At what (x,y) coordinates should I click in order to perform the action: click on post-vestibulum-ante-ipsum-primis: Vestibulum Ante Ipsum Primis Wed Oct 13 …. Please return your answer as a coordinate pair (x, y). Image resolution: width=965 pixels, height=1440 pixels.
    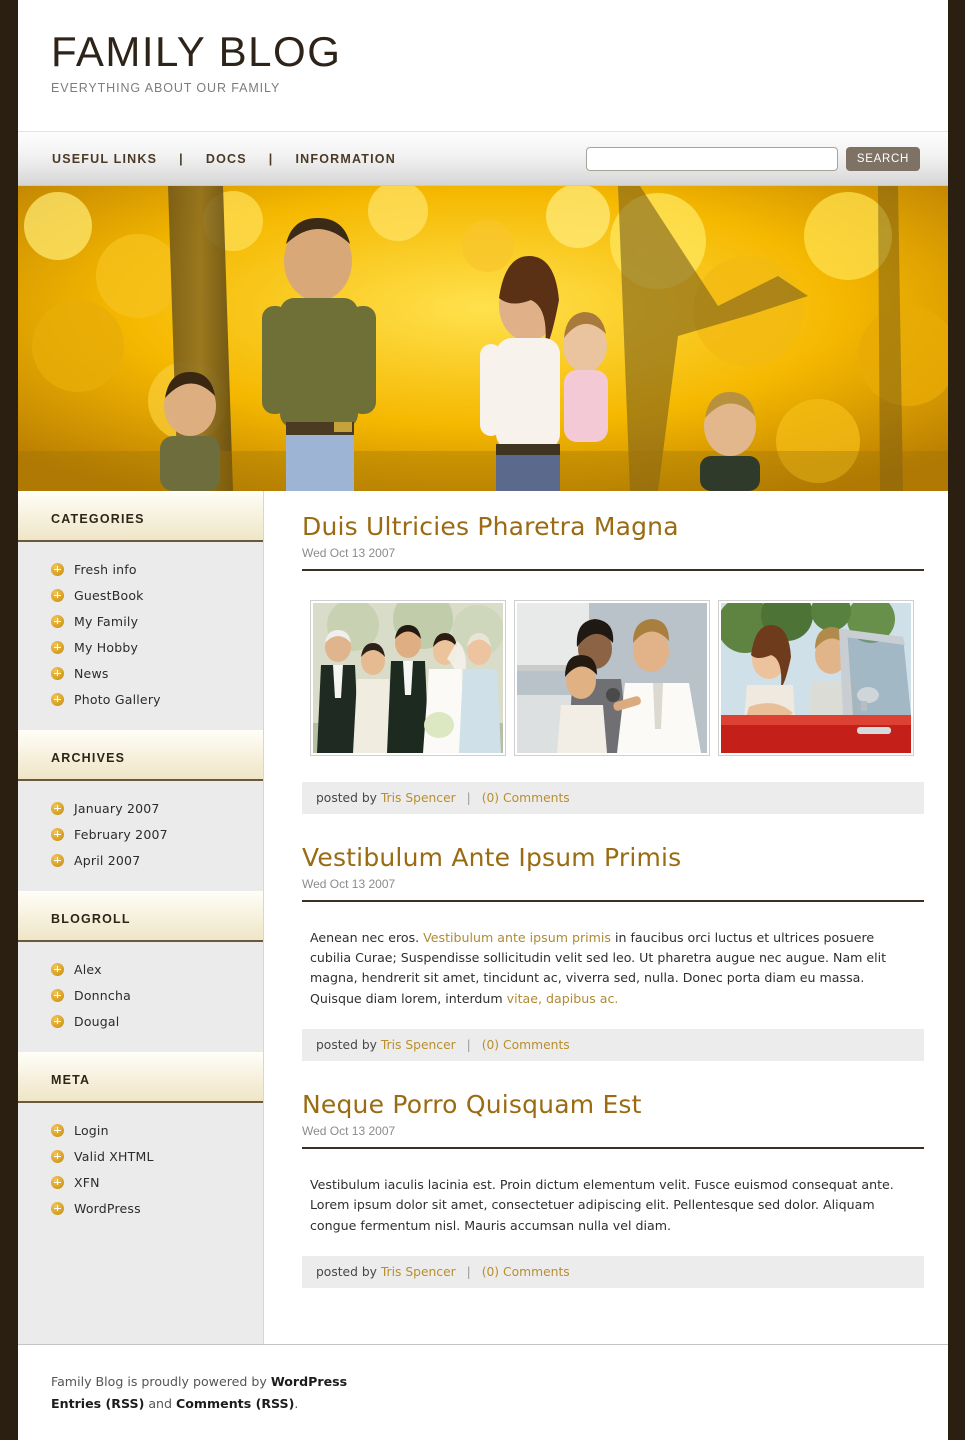
    Looking at the image, I should click on (613, 952).